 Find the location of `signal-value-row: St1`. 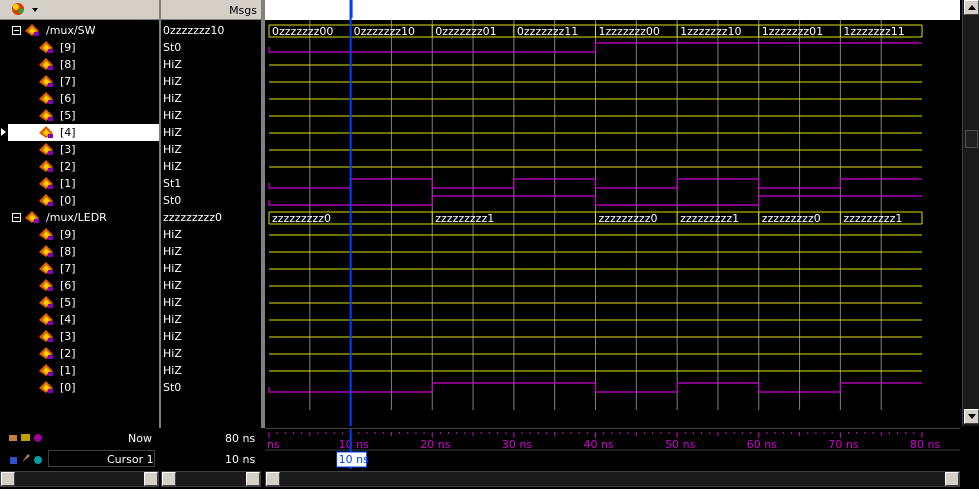

signal-value-row: St1 is located at coordinates (211, 183).